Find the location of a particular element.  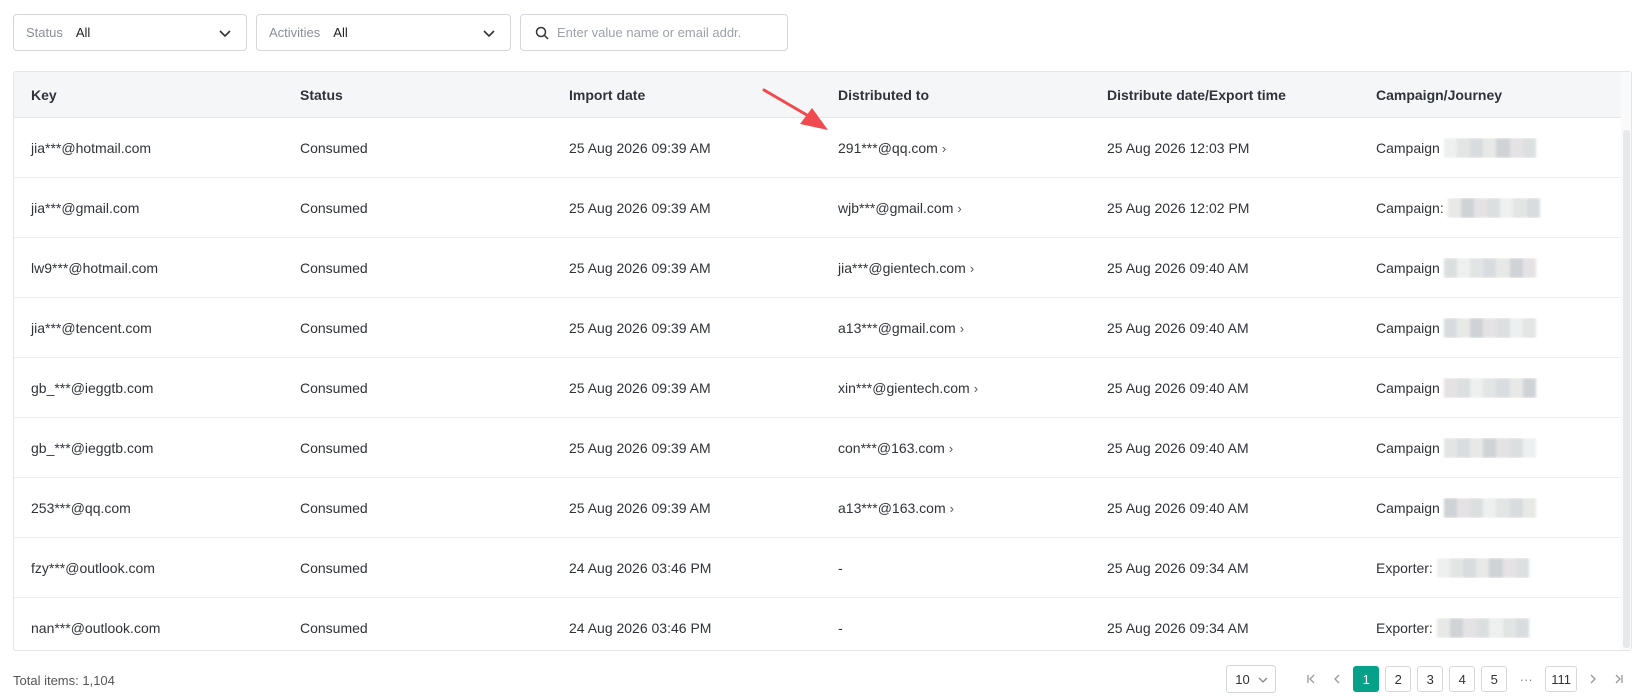

page-button-last: 111 is located at coordinates (1561, 679).